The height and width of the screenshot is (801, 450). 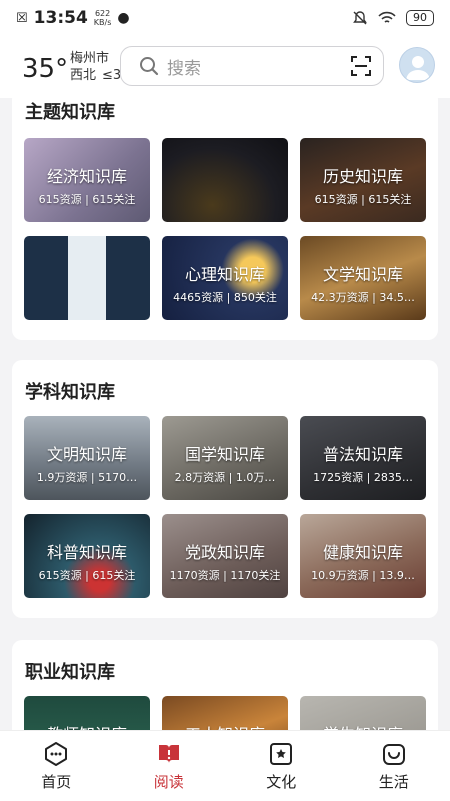 What do you see at coordinates (363, 713) in the screenshot?
I see `kb-tile-student: 学生知识库` at bounding box center [363, 713].